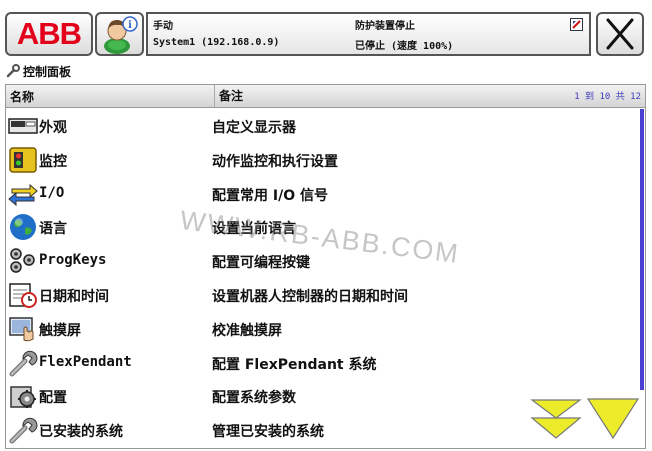 This screenshot has width=652, height=451. What do you see at coordinates (323, 261) in the screenshot?
I see `row-progkeys: ProgKeys 配置可编程按键` at bounding box center [323, 261].